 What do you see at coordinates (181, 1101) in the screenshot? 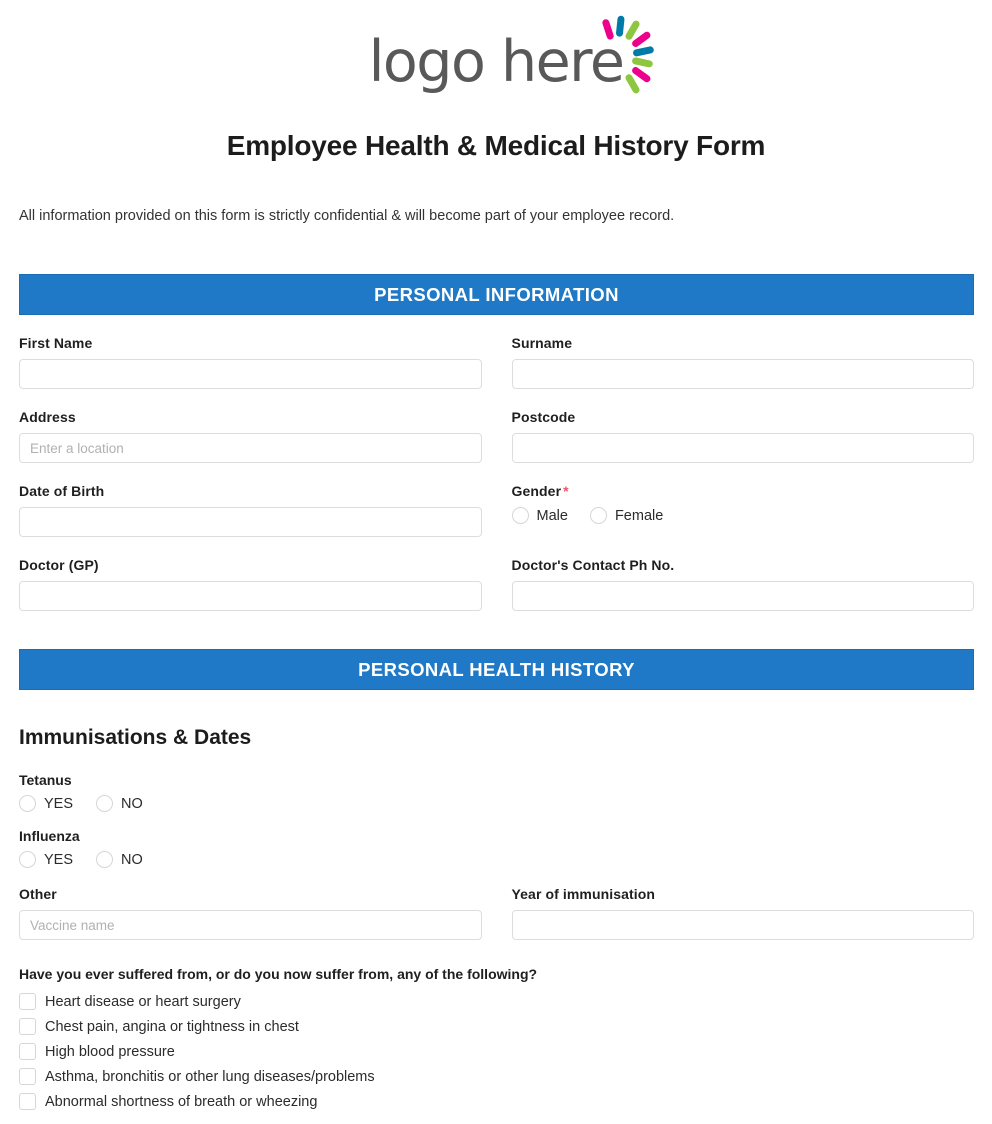
I see `condition-label: Abnormal shortness of breath or wheezing` at bounding box center [181, 1101].